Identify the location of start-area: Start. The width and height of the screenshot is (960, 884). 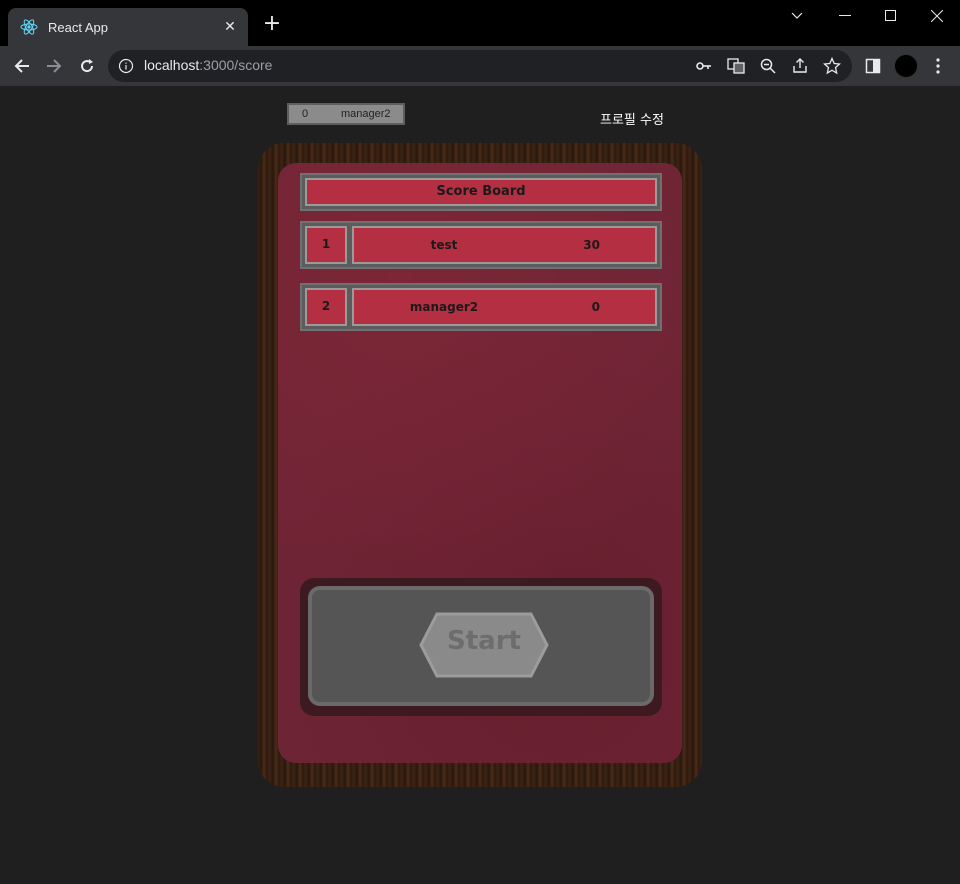
(481, 647).